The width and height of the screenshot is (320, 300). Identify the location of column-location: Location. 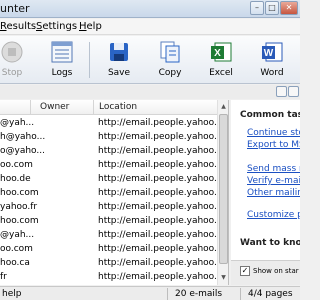
(118, 107).